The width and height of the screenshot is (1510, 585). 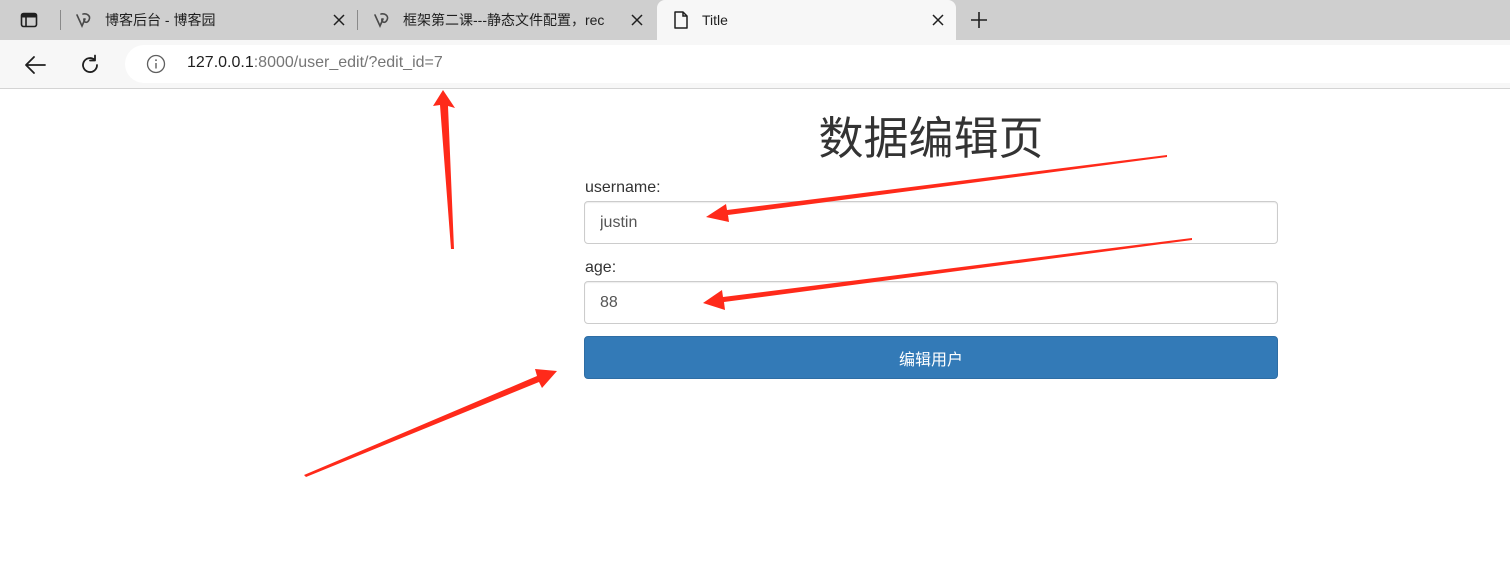 I want to click on back-icon, so click(x=35, y=65).